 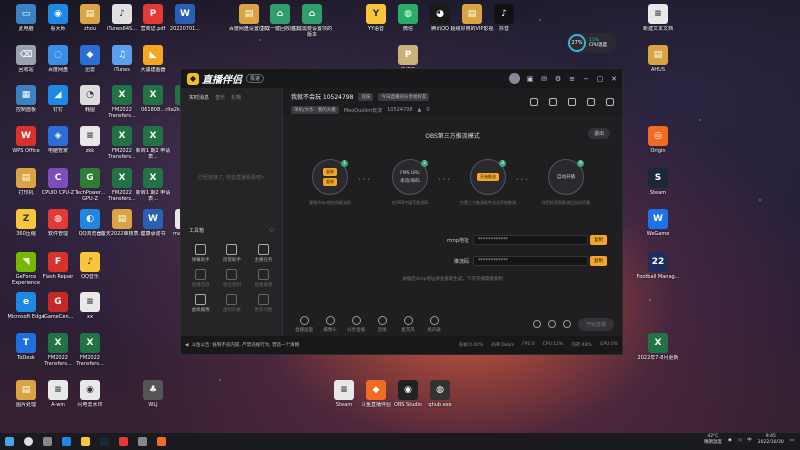 What do you see at coordinates (153, 394) in the screenshot?
I see `desktop-icon: ♣ WLJ` at bounding box center [153, 394].